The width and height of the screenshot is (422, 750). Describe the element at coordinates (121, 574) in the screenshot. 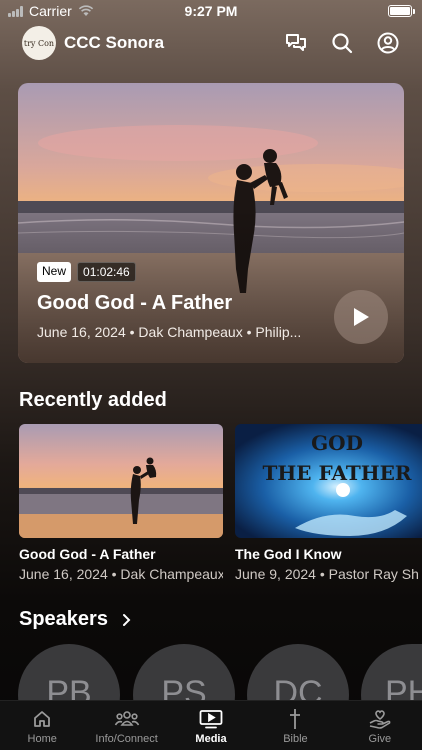

I see `media-card-meta: June 16, 2024 • Dak Champeaux` at that location.